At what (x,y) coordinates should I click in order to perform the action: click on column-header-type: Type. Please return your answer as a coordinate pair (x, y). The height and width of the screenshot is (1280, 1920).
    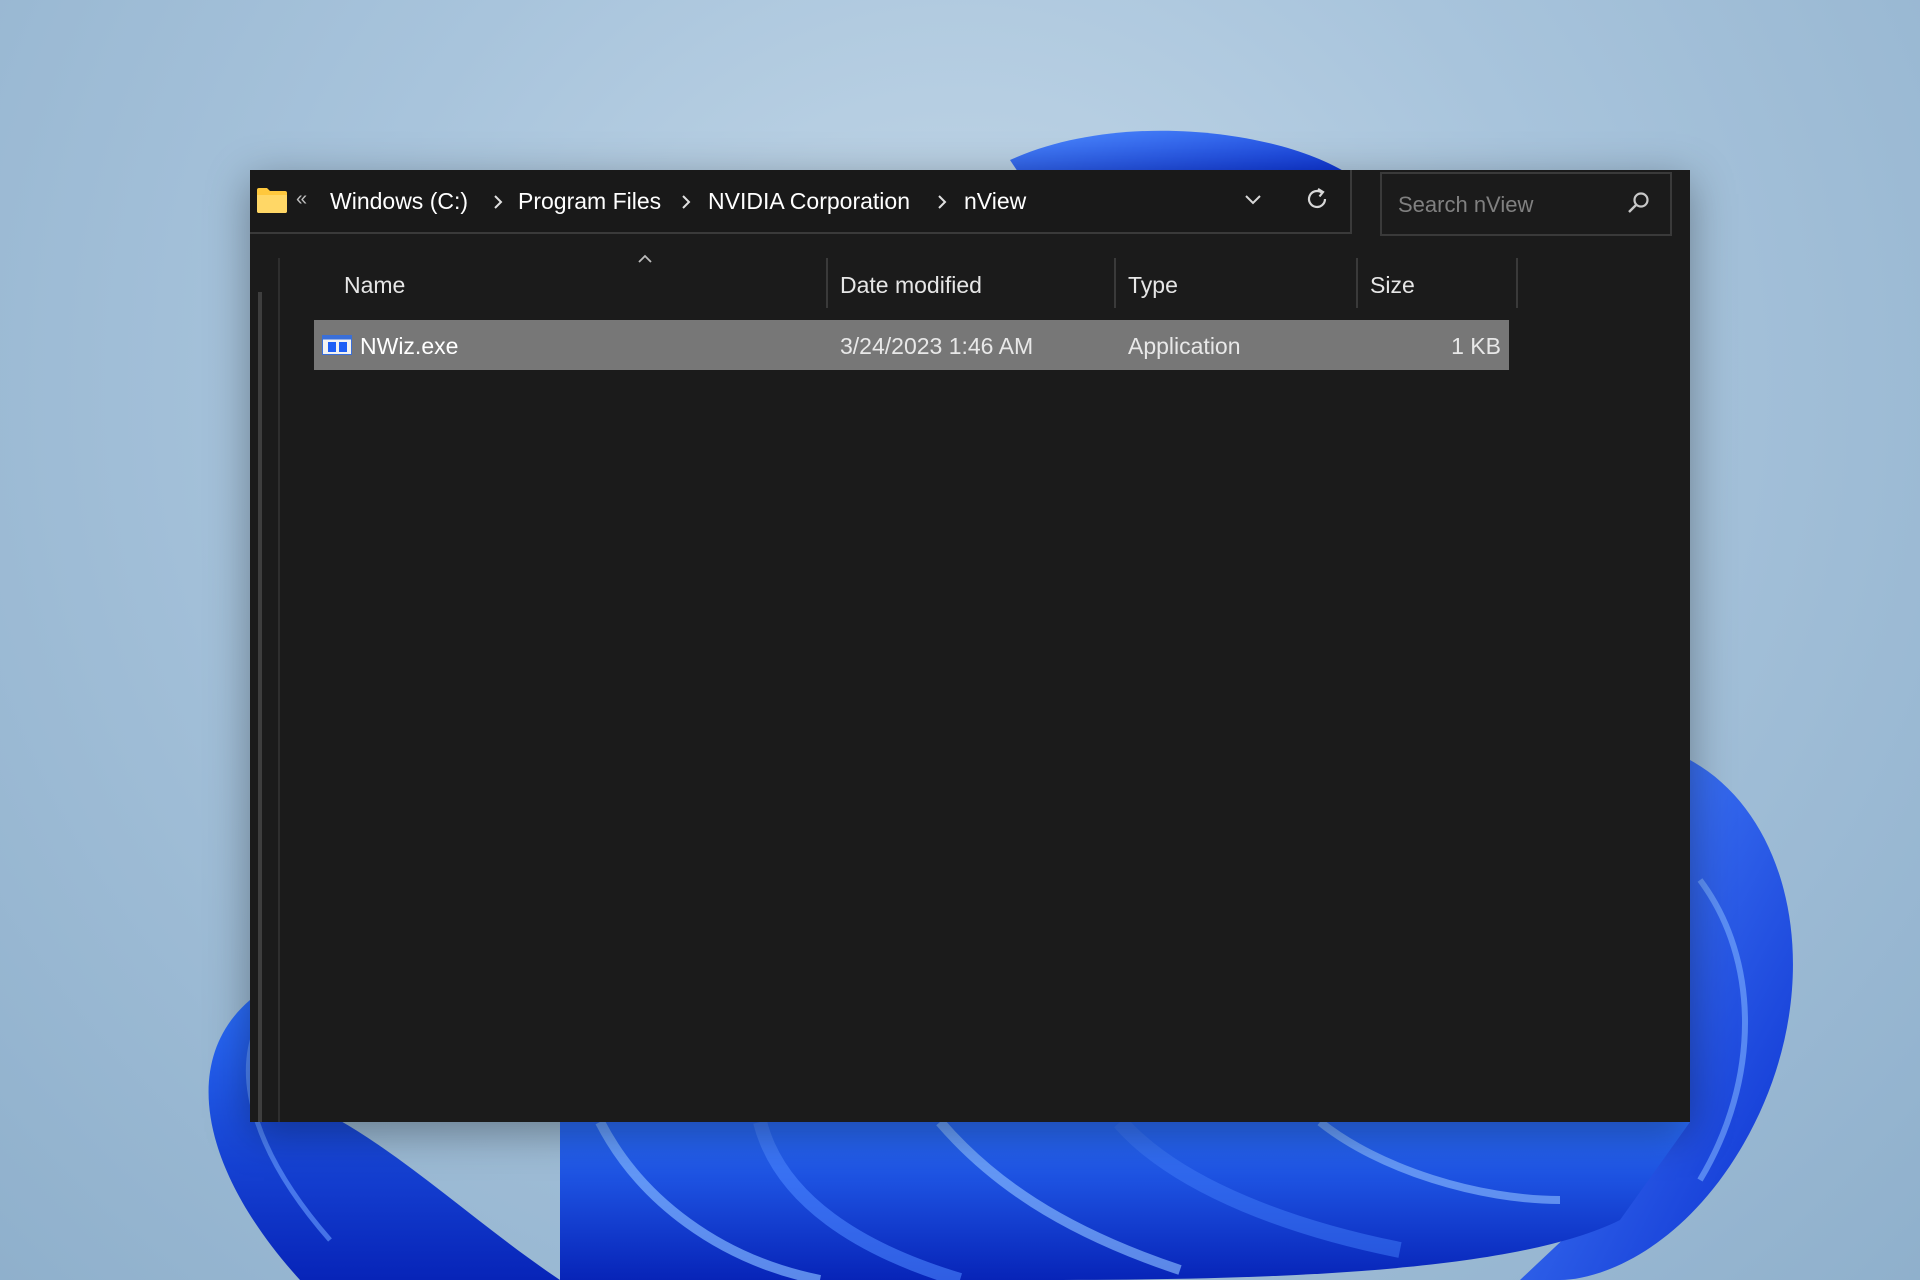
    Looking at the image, I should click on (1236, 282).